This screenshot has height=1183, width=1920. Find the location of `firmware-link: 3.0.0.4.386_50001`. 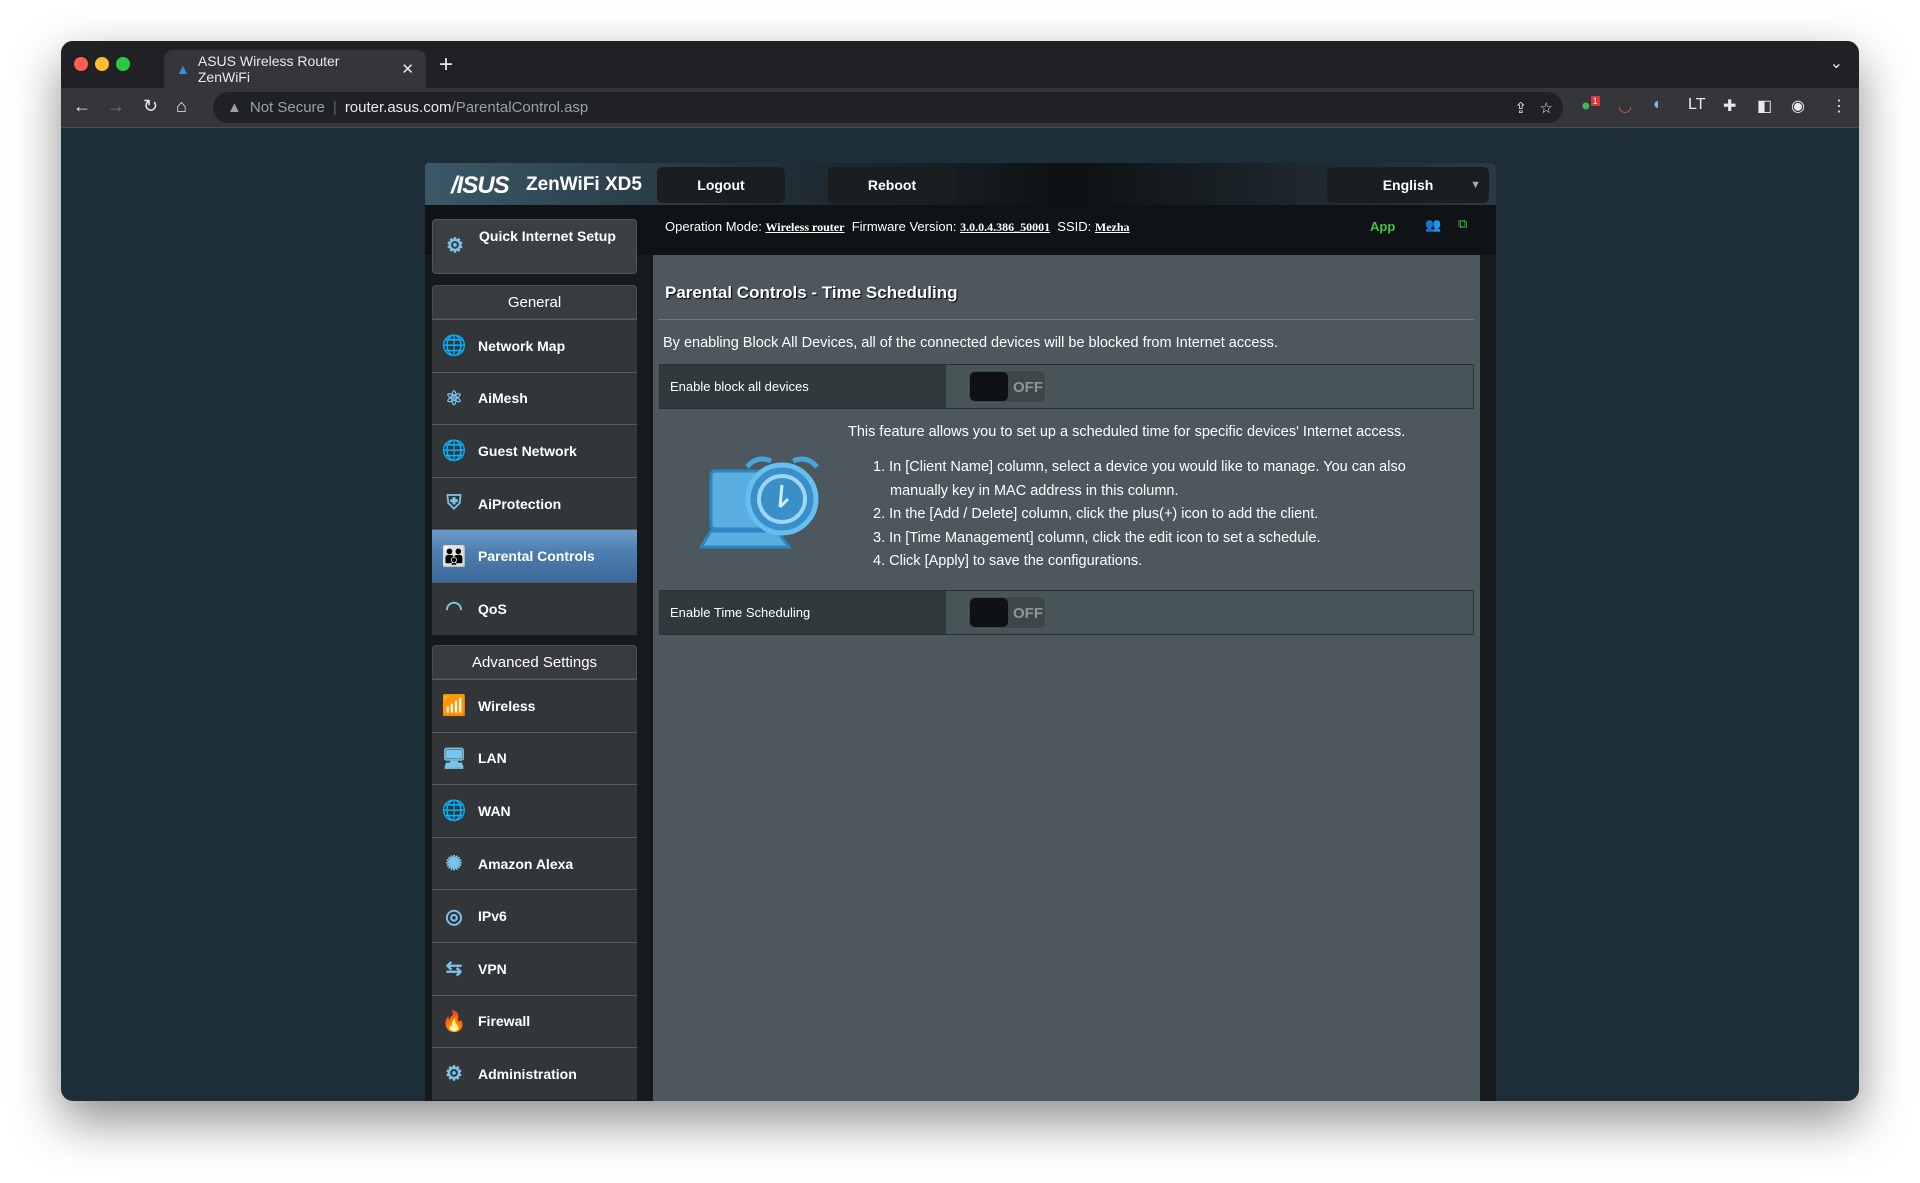

firmware-link: 3.0.0.4.386_50001 is located at coordinates (1005, 227).